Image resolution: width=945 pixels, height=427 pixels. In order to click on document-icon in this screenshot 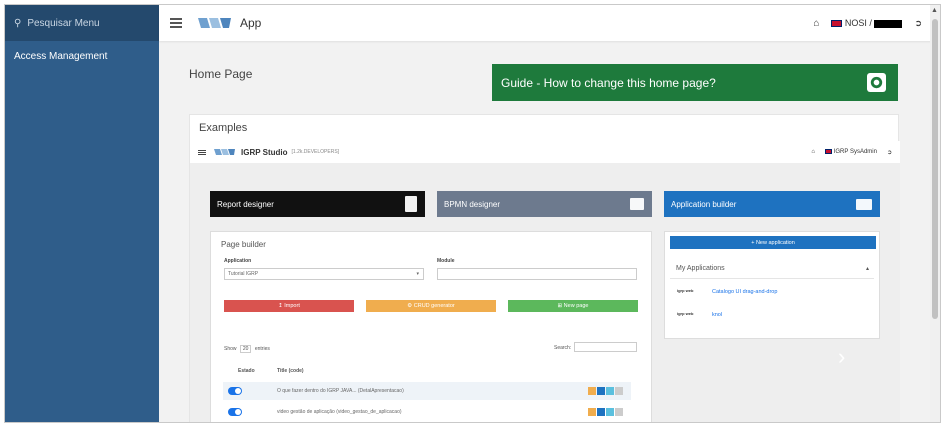, I will do `click(411, 204)`.